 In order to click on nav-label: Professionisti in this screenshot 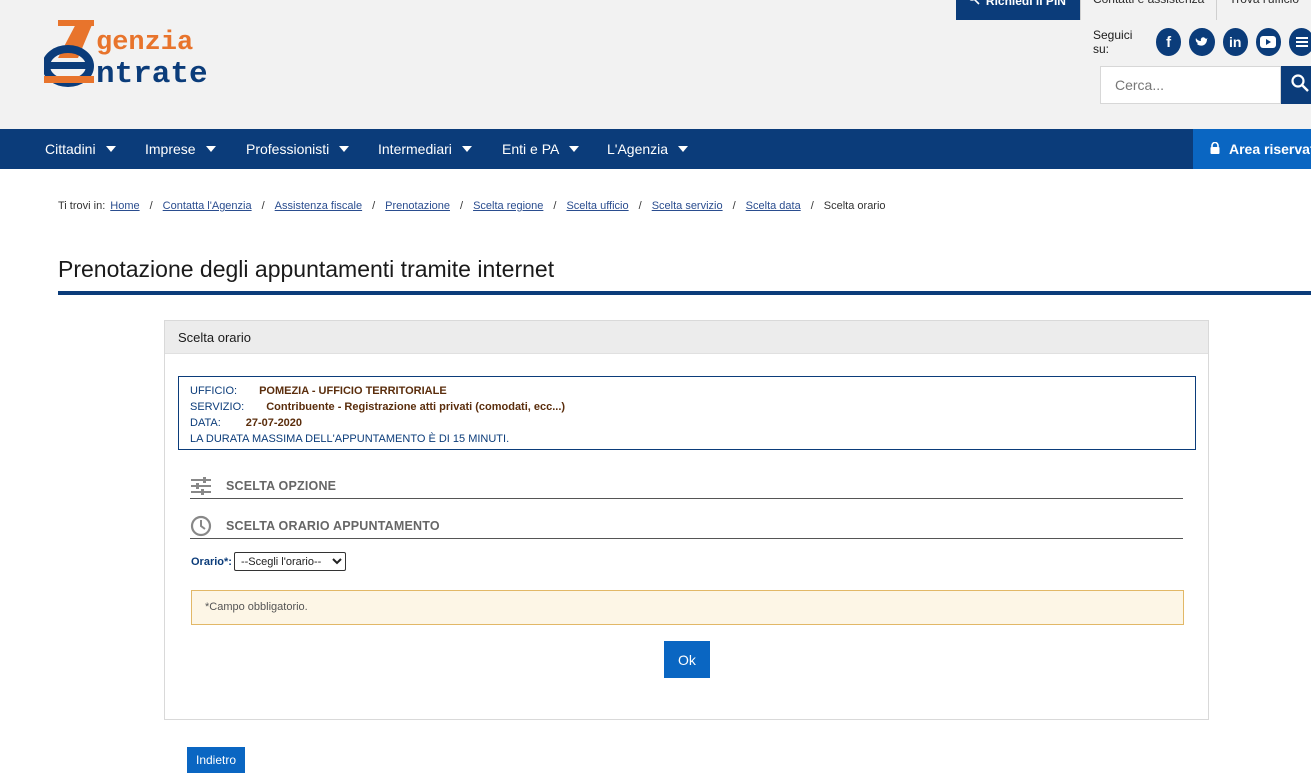, I will do `click(288, 149)`.